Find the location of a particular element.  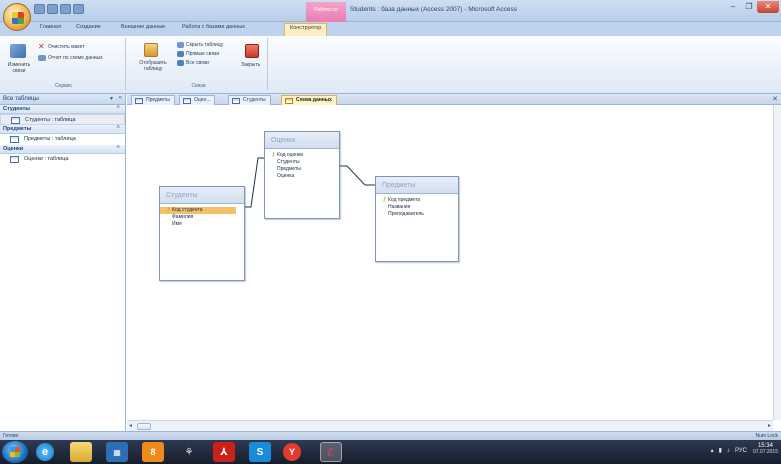

nav-header-title: Все таблицы is located at coordinates (21, 99).